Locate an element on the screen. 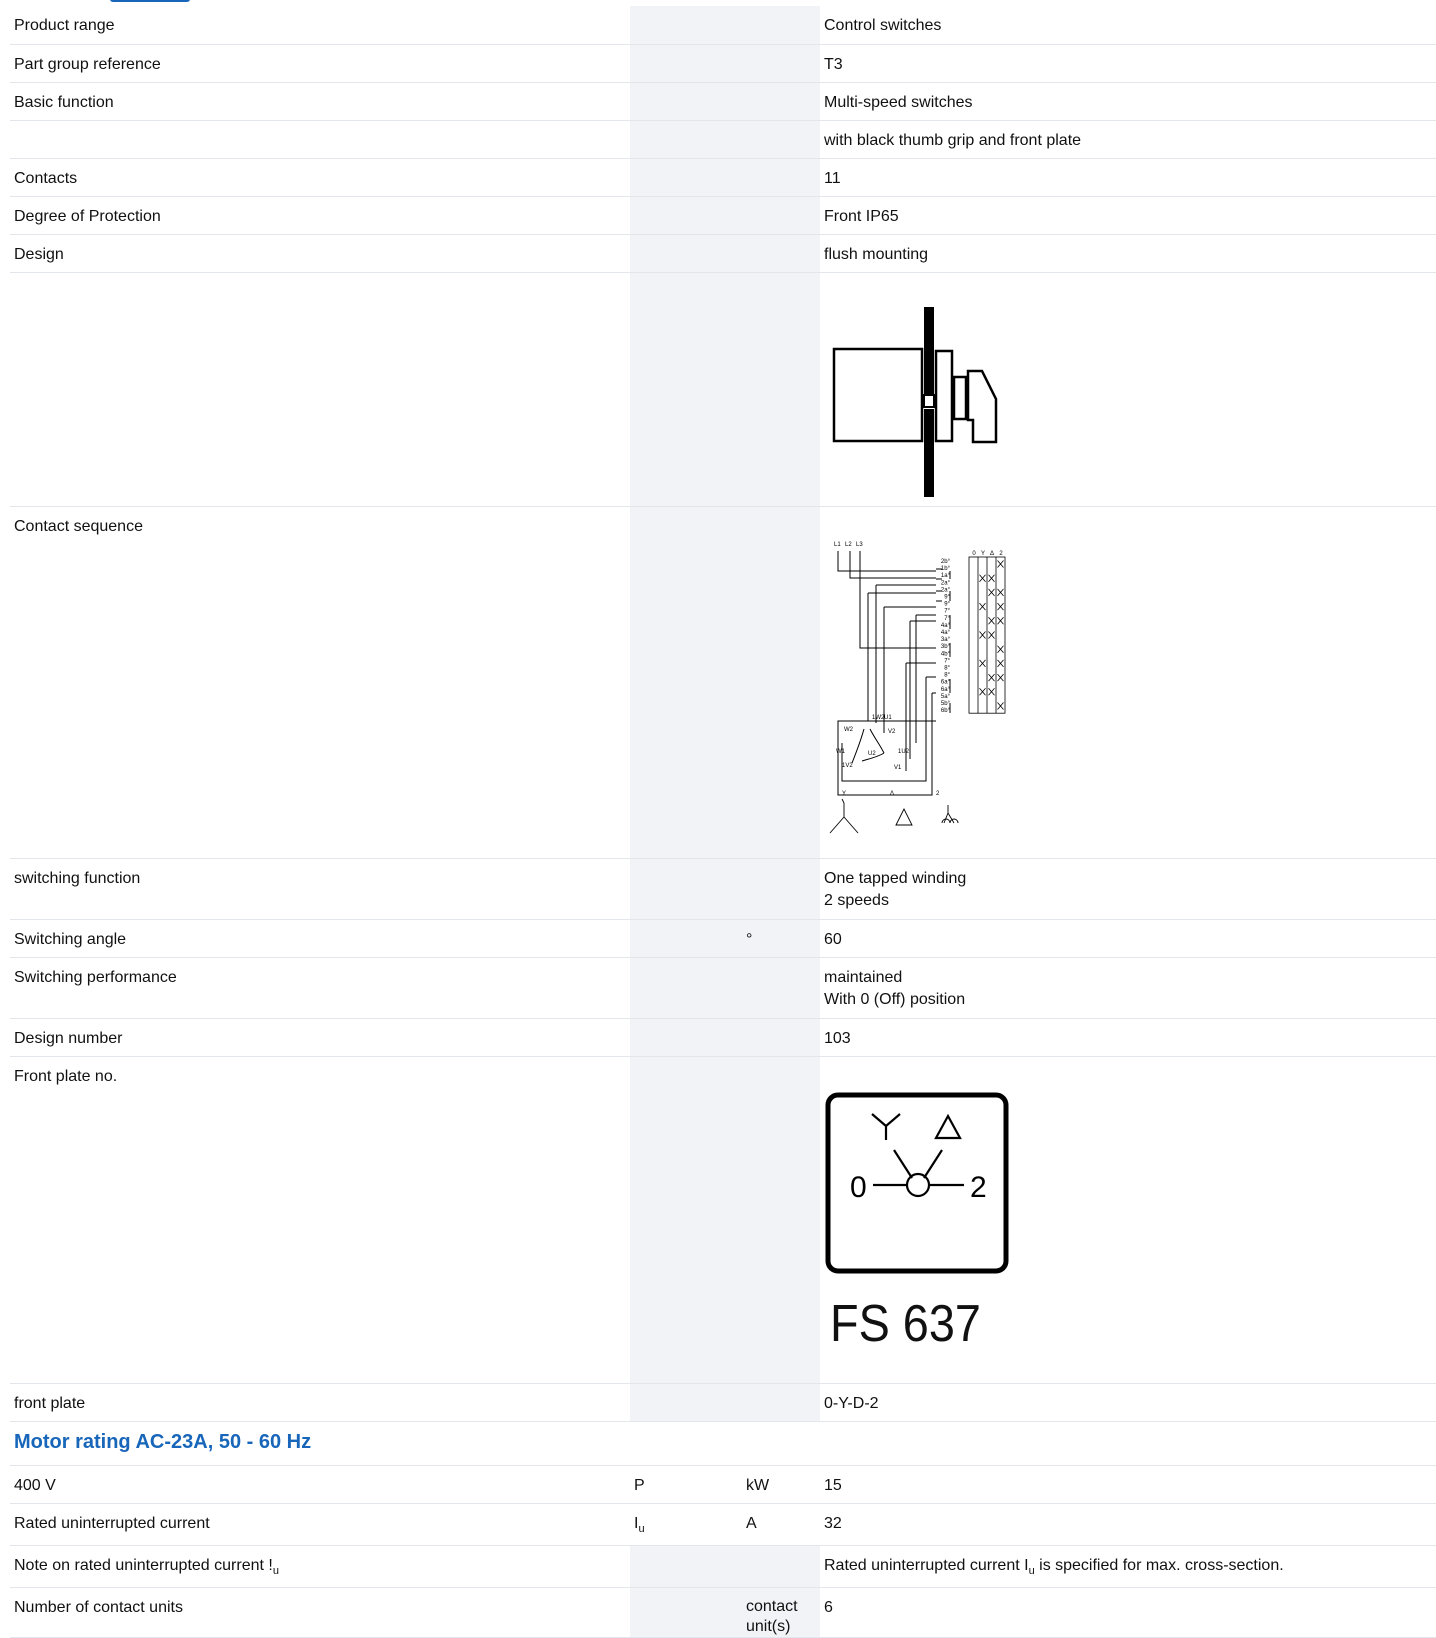 Image resolution: width=1436 pixels, height=1638 pixels. contact-label: 4b° is located at coordinates (946, 654).